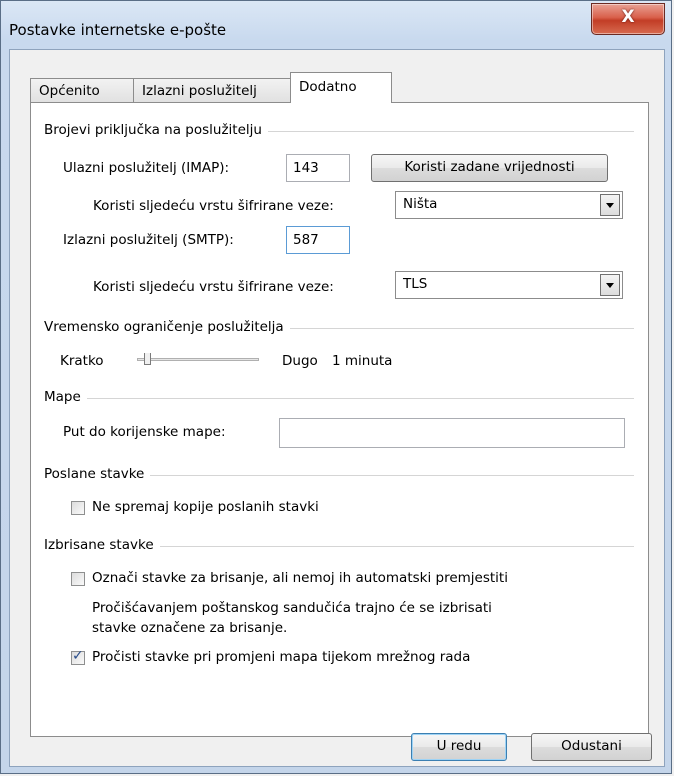  What do you see at coordinates (153, 130) in the screenshot?
I see `section-title: Brojevi priključka na poslužitelju` at bounding box center [153, 130].